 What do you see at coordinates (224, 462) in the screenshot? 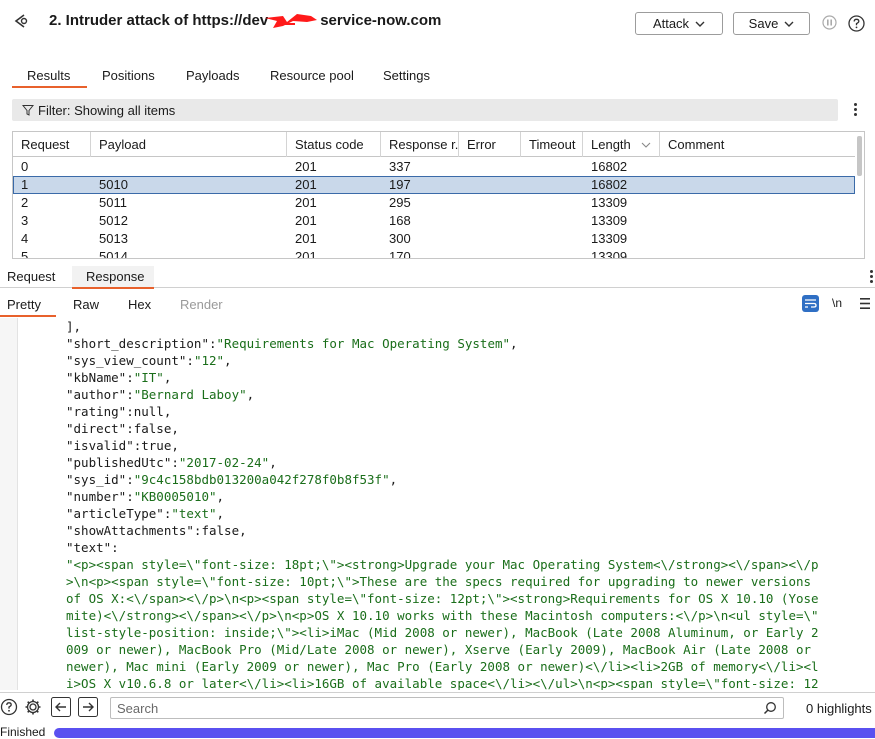
I see `json-value: "2017-02-24"` at bounding box center [224, 462].